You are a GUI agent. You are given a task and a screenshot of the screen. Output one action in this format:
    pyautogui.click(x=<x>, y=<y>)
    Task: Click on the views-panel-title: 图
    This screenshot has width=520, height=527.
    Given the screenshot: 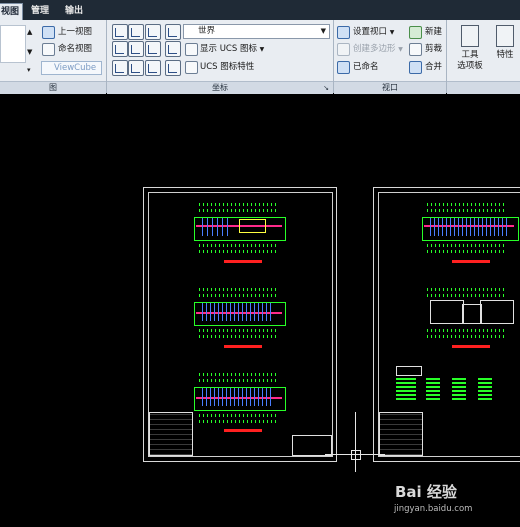 What is the action you would take?
    pyautogui.click(x=53, y=87)
    